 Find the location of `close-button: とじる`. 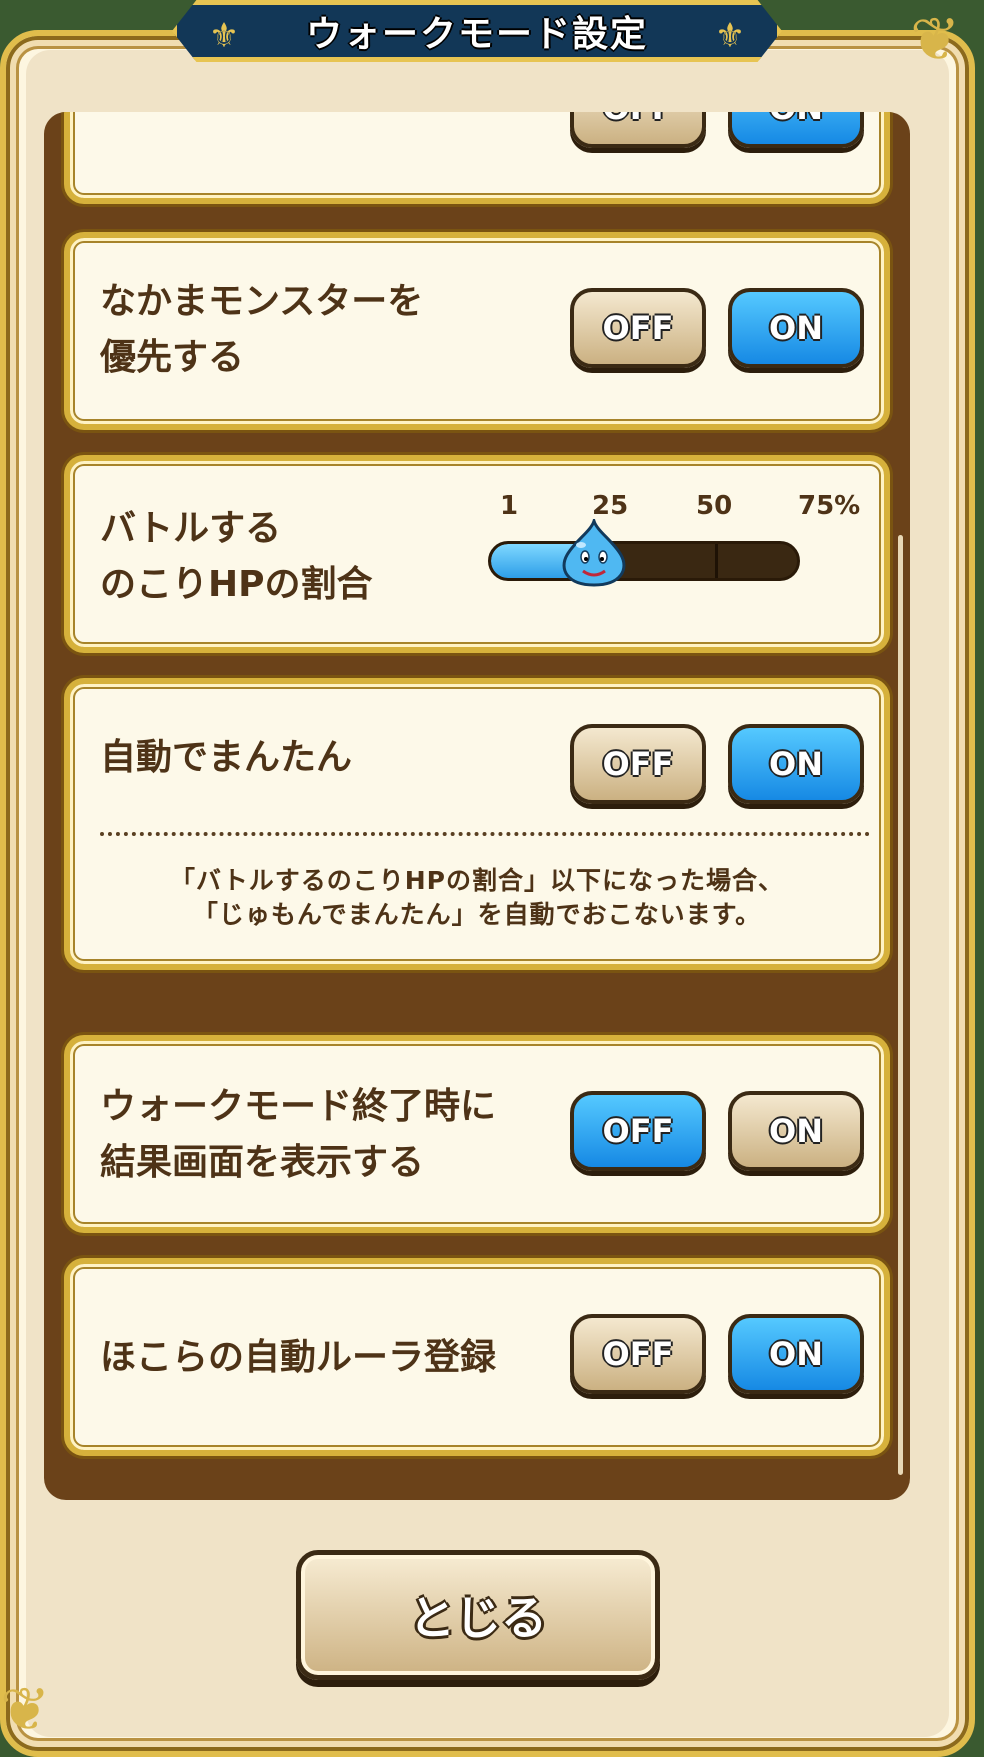

close-button: とじる is located at coordinates (478, 1615).